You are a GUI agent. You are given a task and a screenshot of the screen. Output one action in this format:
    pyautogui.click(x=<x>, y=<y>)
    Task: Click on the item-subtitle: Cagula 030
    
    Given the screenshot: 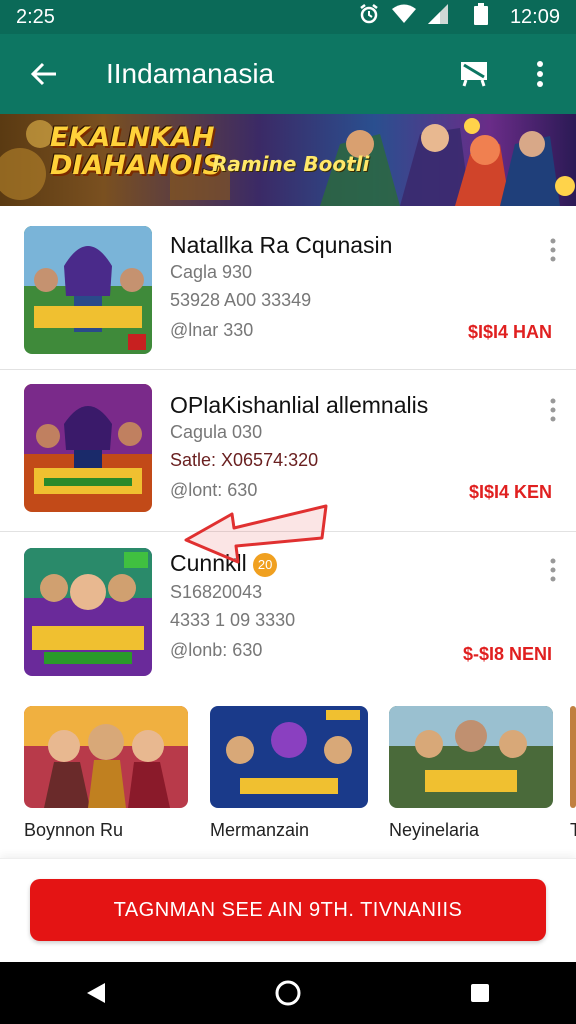 What is the action you would take?
    pyautogui.click(x=216, y=432)
    